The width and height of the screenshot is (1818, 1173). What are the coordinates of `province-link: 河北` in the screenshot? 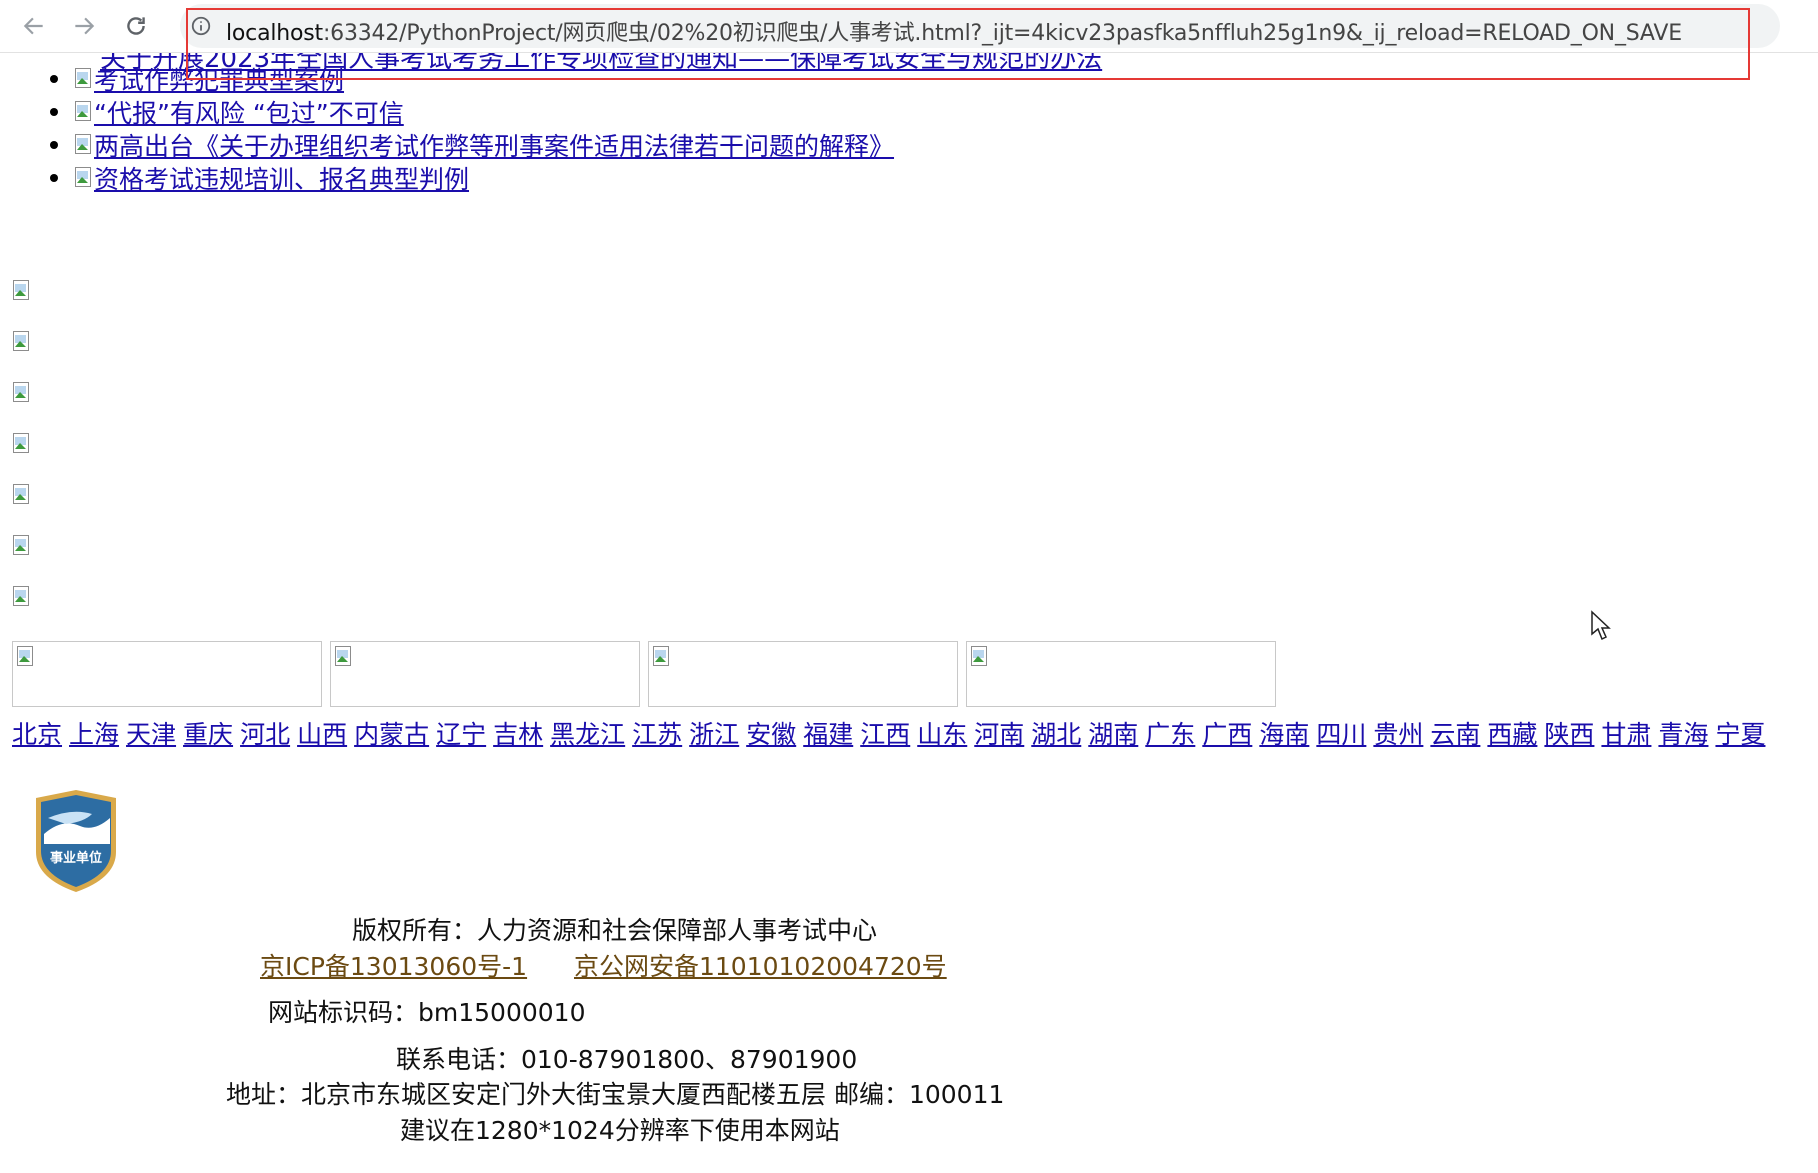 It's located at (265, 734).